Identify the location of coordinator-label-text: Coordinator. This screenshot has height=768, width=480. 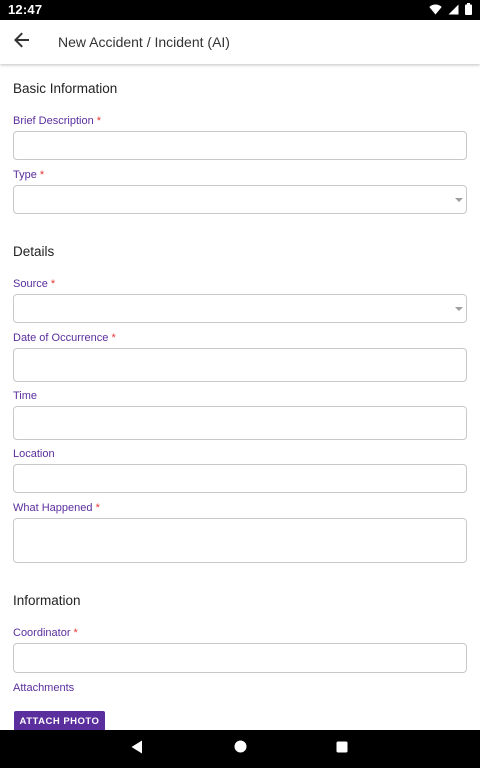
(42, 633).